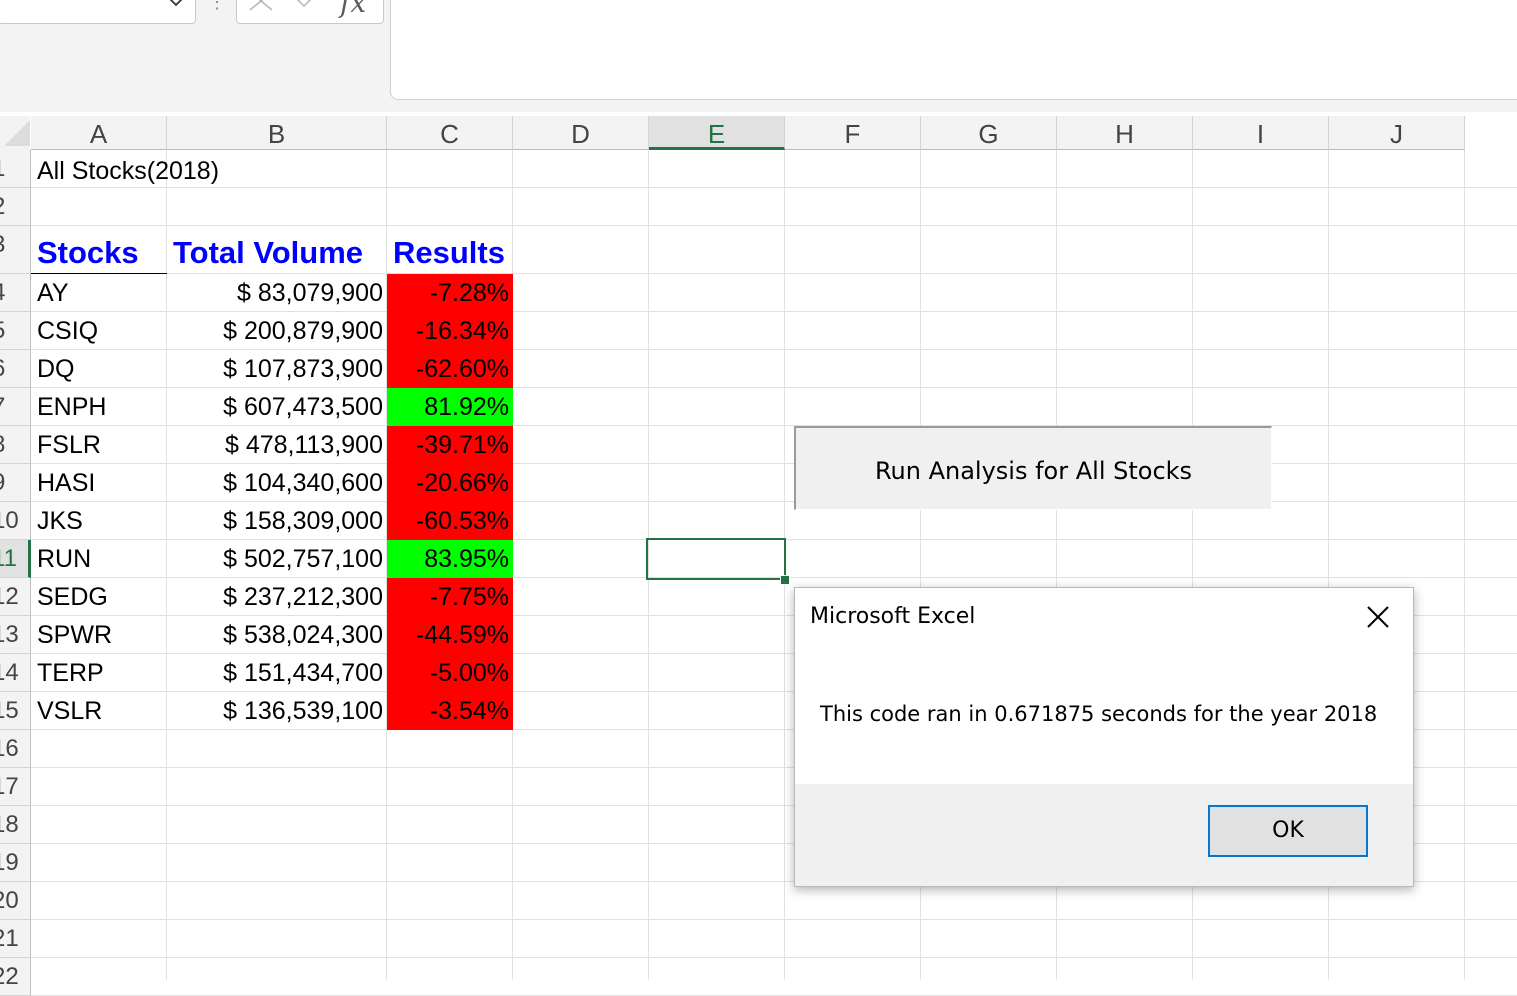 Image resolution: width=1517 pixels, height=996 pixels. What do you see at coordinates (99, 597) in the screenshot?
I see `ticker-cell: SEDG` at bounding box center [99, 597].